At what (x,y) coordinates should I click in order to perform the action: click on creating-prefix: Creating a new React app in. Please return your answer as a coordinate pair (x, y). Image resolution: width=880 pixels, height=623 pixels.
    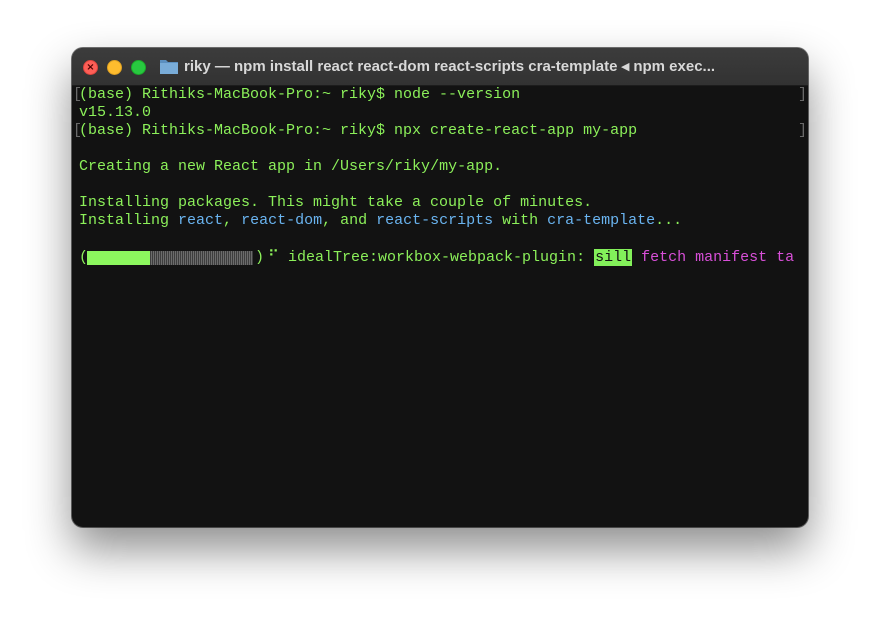
    Looking at the image, I should click on (205, 166).